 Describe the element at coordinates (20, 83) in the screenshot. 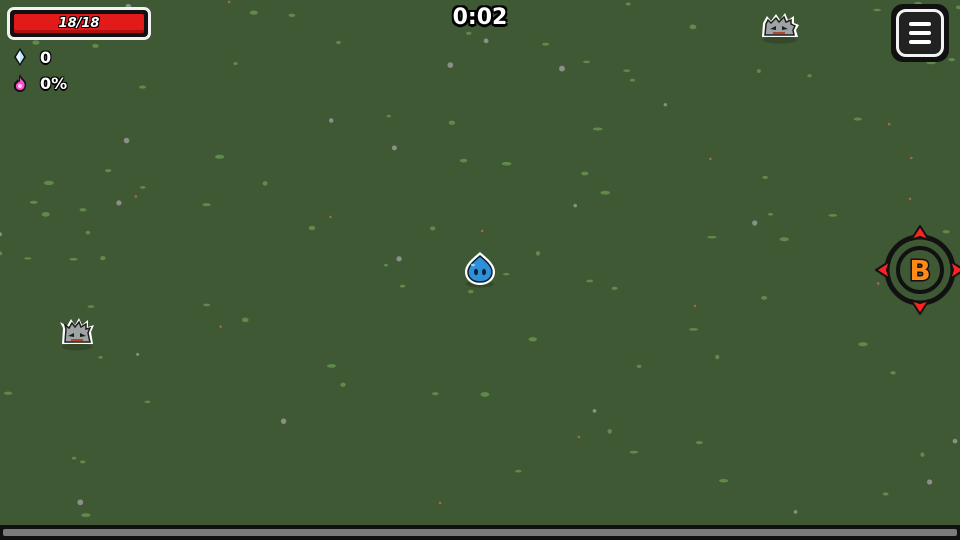

I see `pink-flame-icon` at that location.